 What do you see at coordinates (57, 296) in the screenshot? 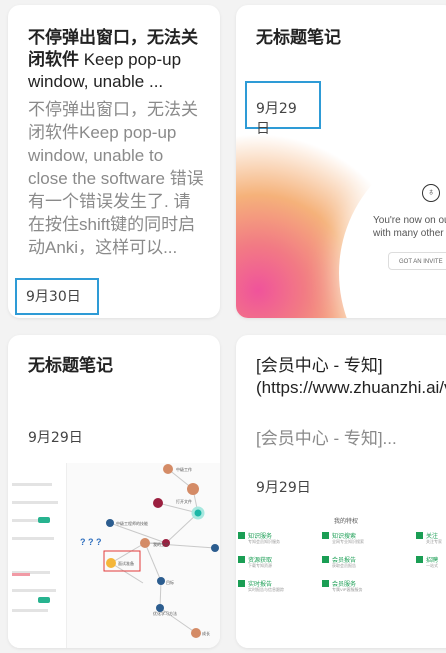
I see `note-date: 9月30日` at bounding box center [57, 296].